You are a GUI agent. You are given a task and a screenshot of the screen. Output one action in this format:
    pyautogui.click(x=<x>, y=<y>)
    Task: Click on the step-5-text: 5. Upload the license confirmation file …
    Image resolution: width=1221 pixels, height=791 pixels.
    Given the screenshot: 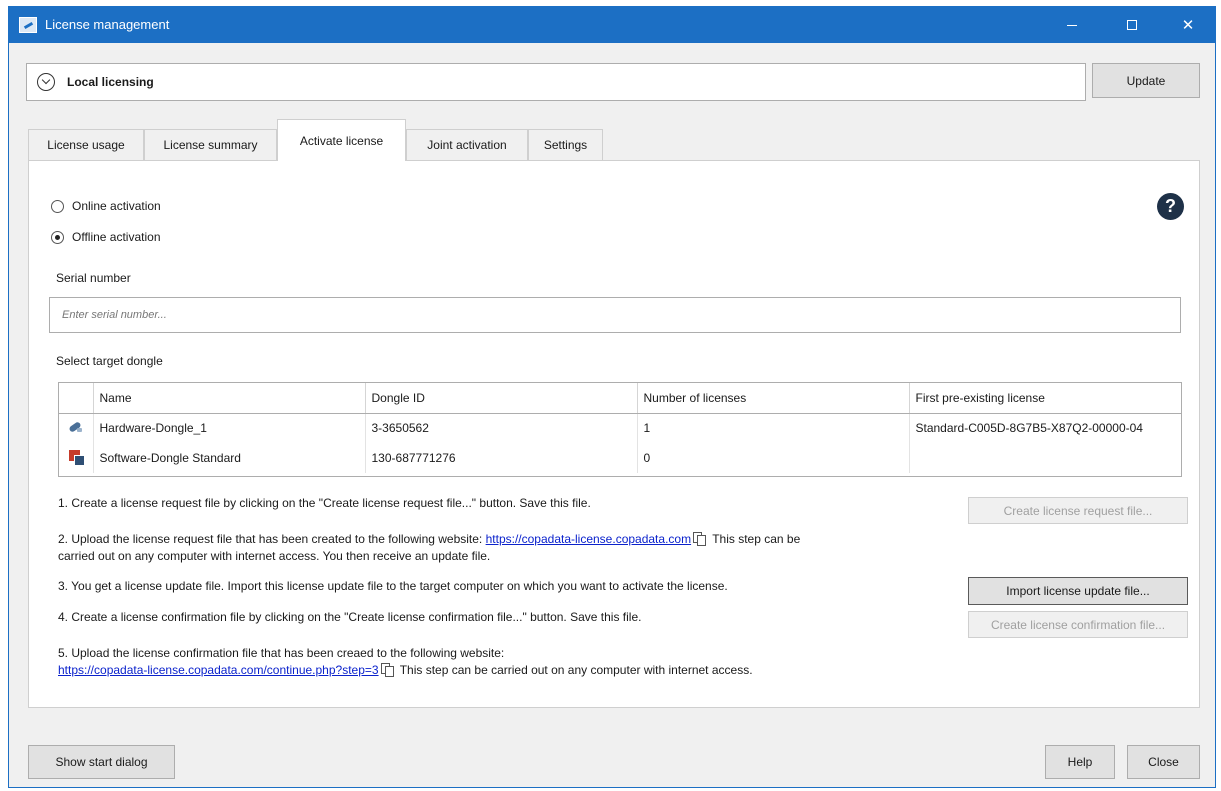 What is the action you would take?
    pyautogui.click(x=508, y=662)
    